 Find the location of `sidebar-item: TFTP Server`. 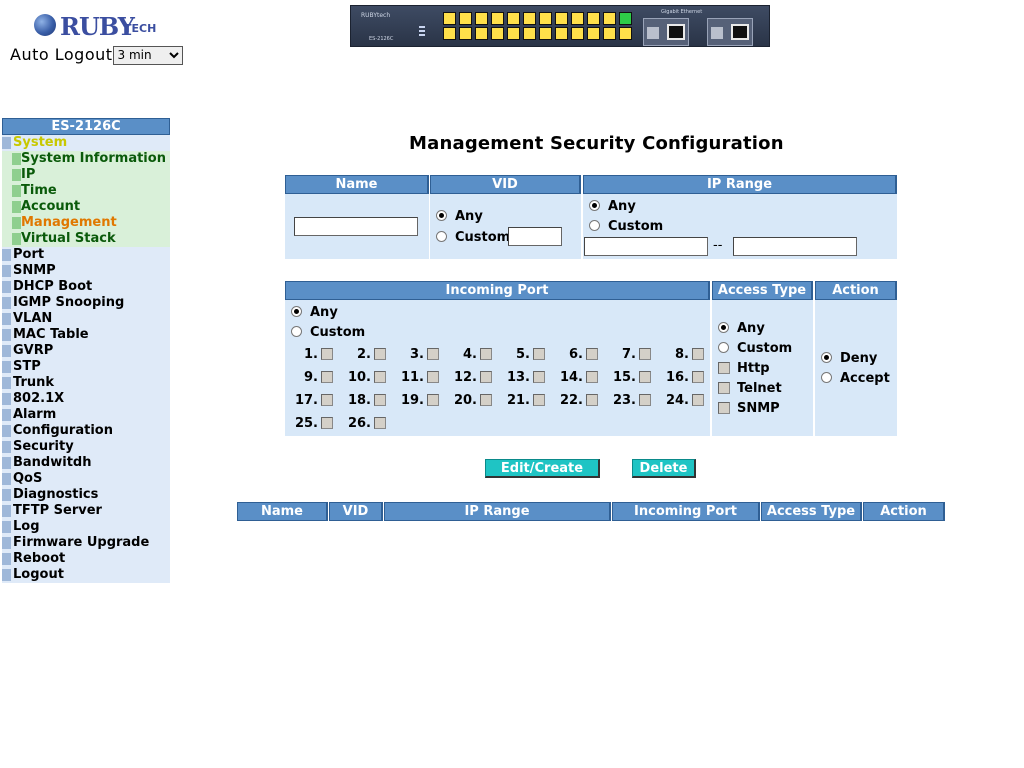

sidebar-item: TFTP Server is located at coordinates (86, 511).